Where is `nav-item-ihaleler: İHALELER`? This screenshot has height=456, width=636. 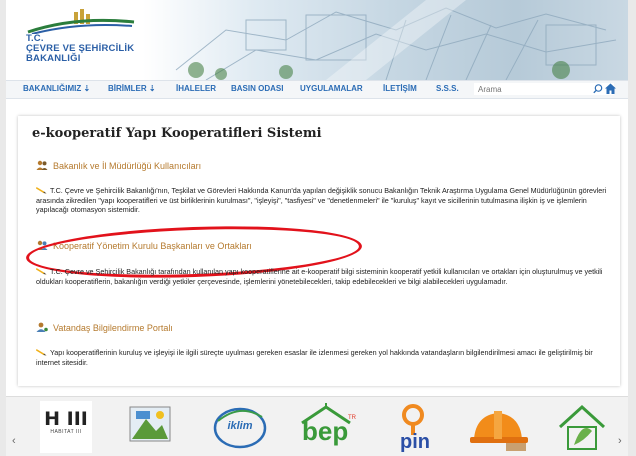
nav-item-ihaleler: İHALELER is located at coordinates (196, 88).